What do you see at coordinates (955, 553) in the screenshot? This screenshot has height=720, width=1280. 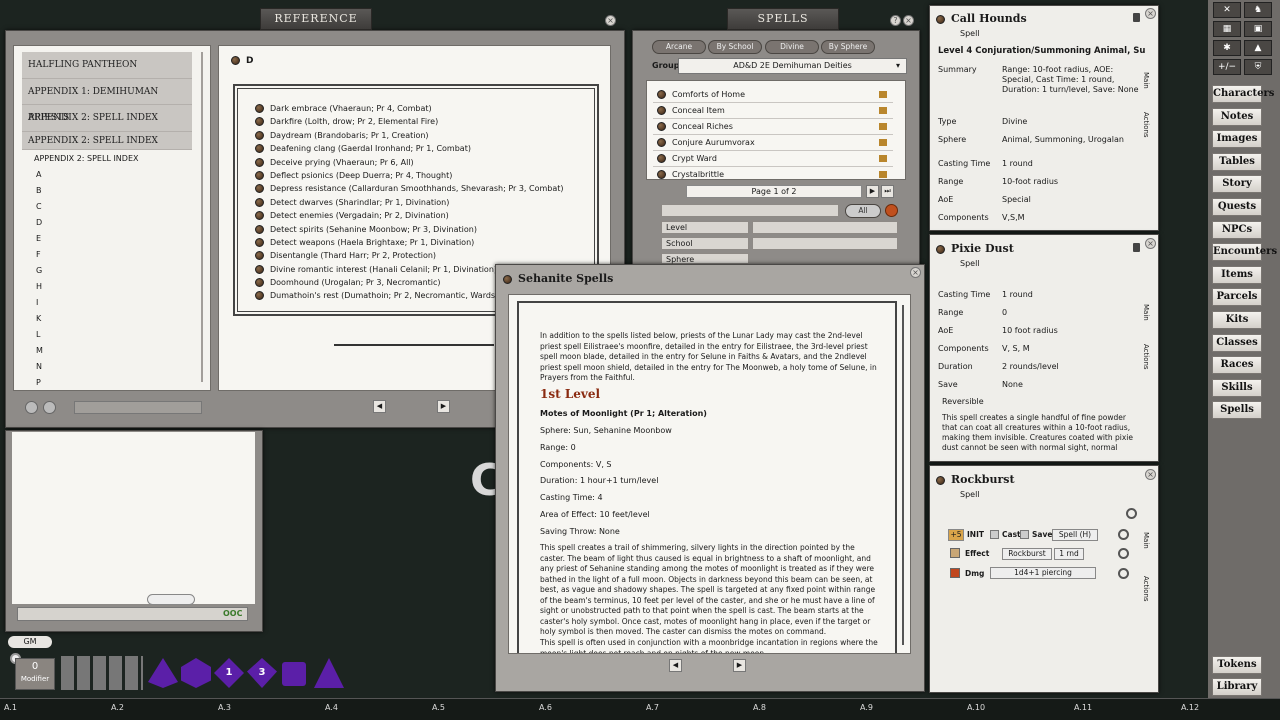 I see `effect-icon` at bounding box center [955, 553].